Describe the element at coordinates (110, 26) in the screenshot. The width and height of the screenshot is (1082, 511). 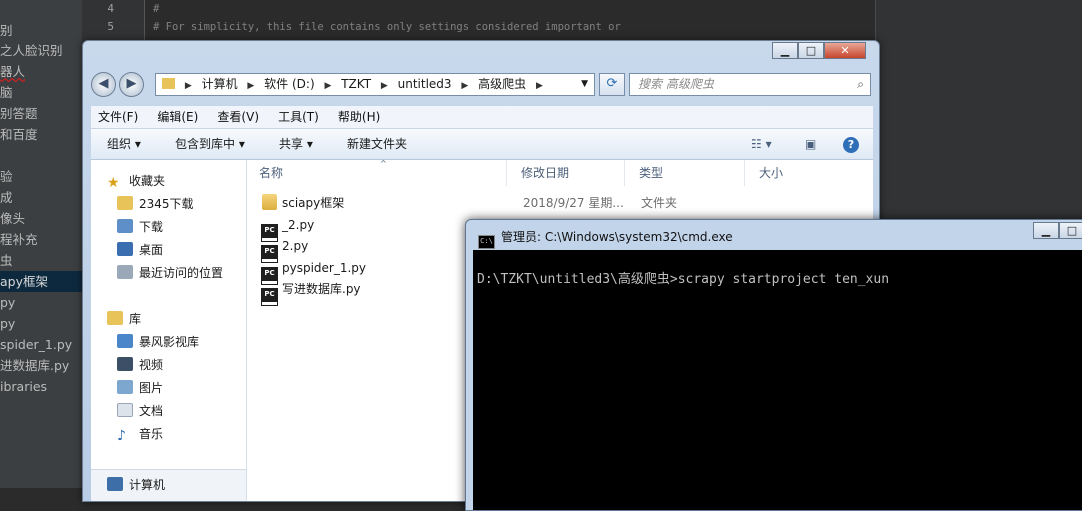
I see `line-number: 5` at that location.